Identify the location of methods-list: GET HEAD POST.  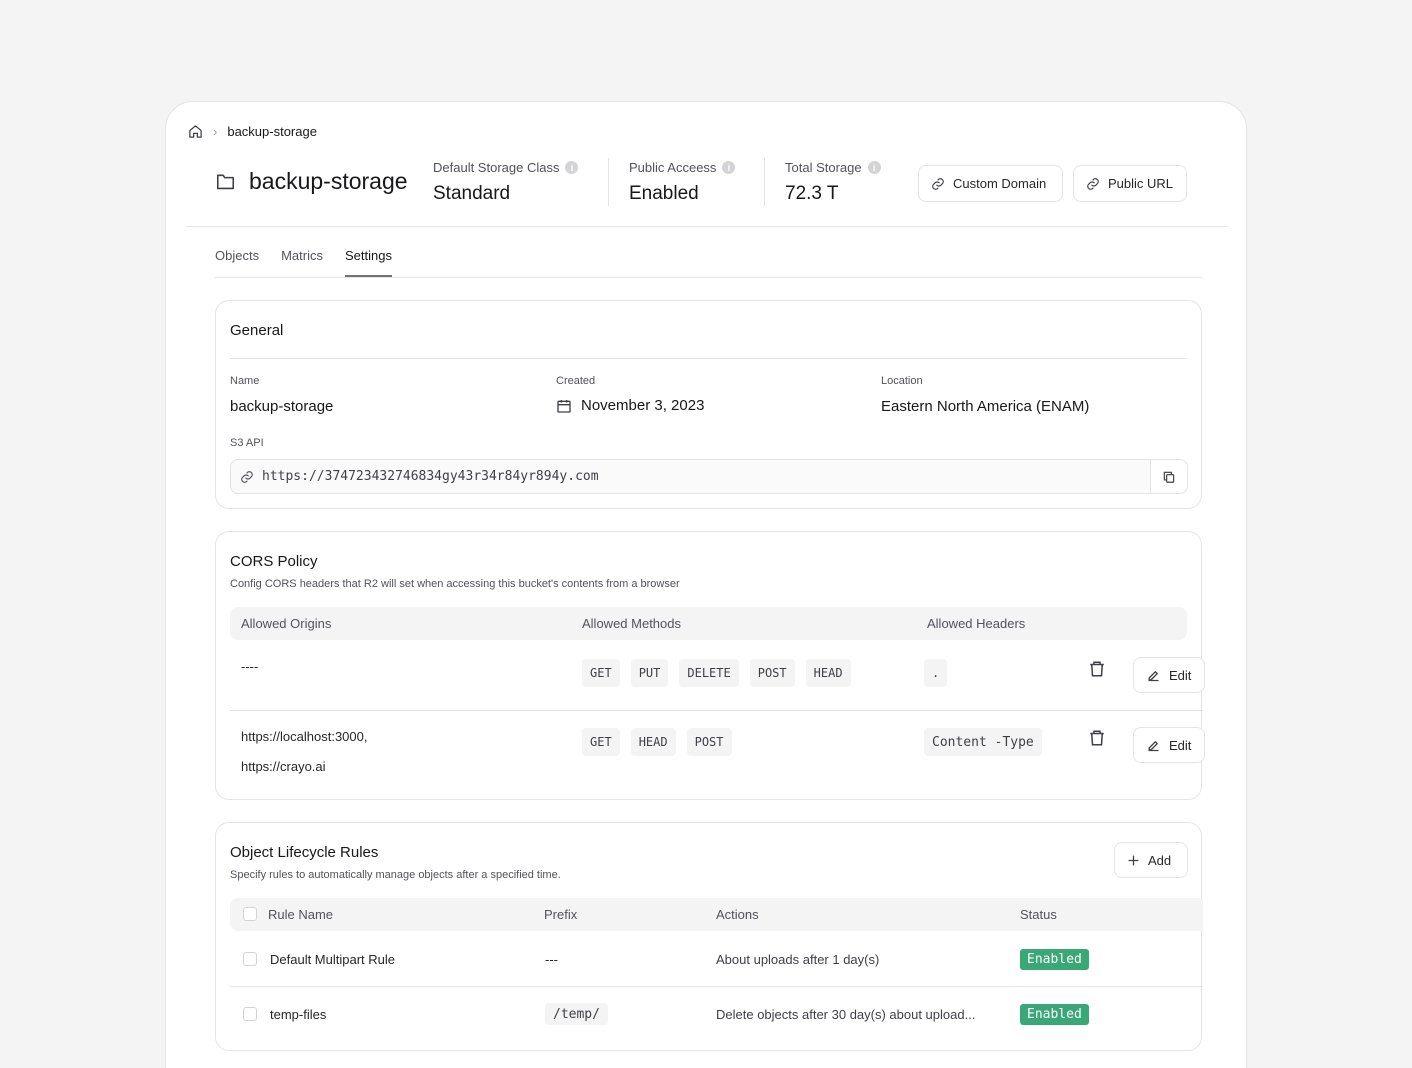
(657, 742).